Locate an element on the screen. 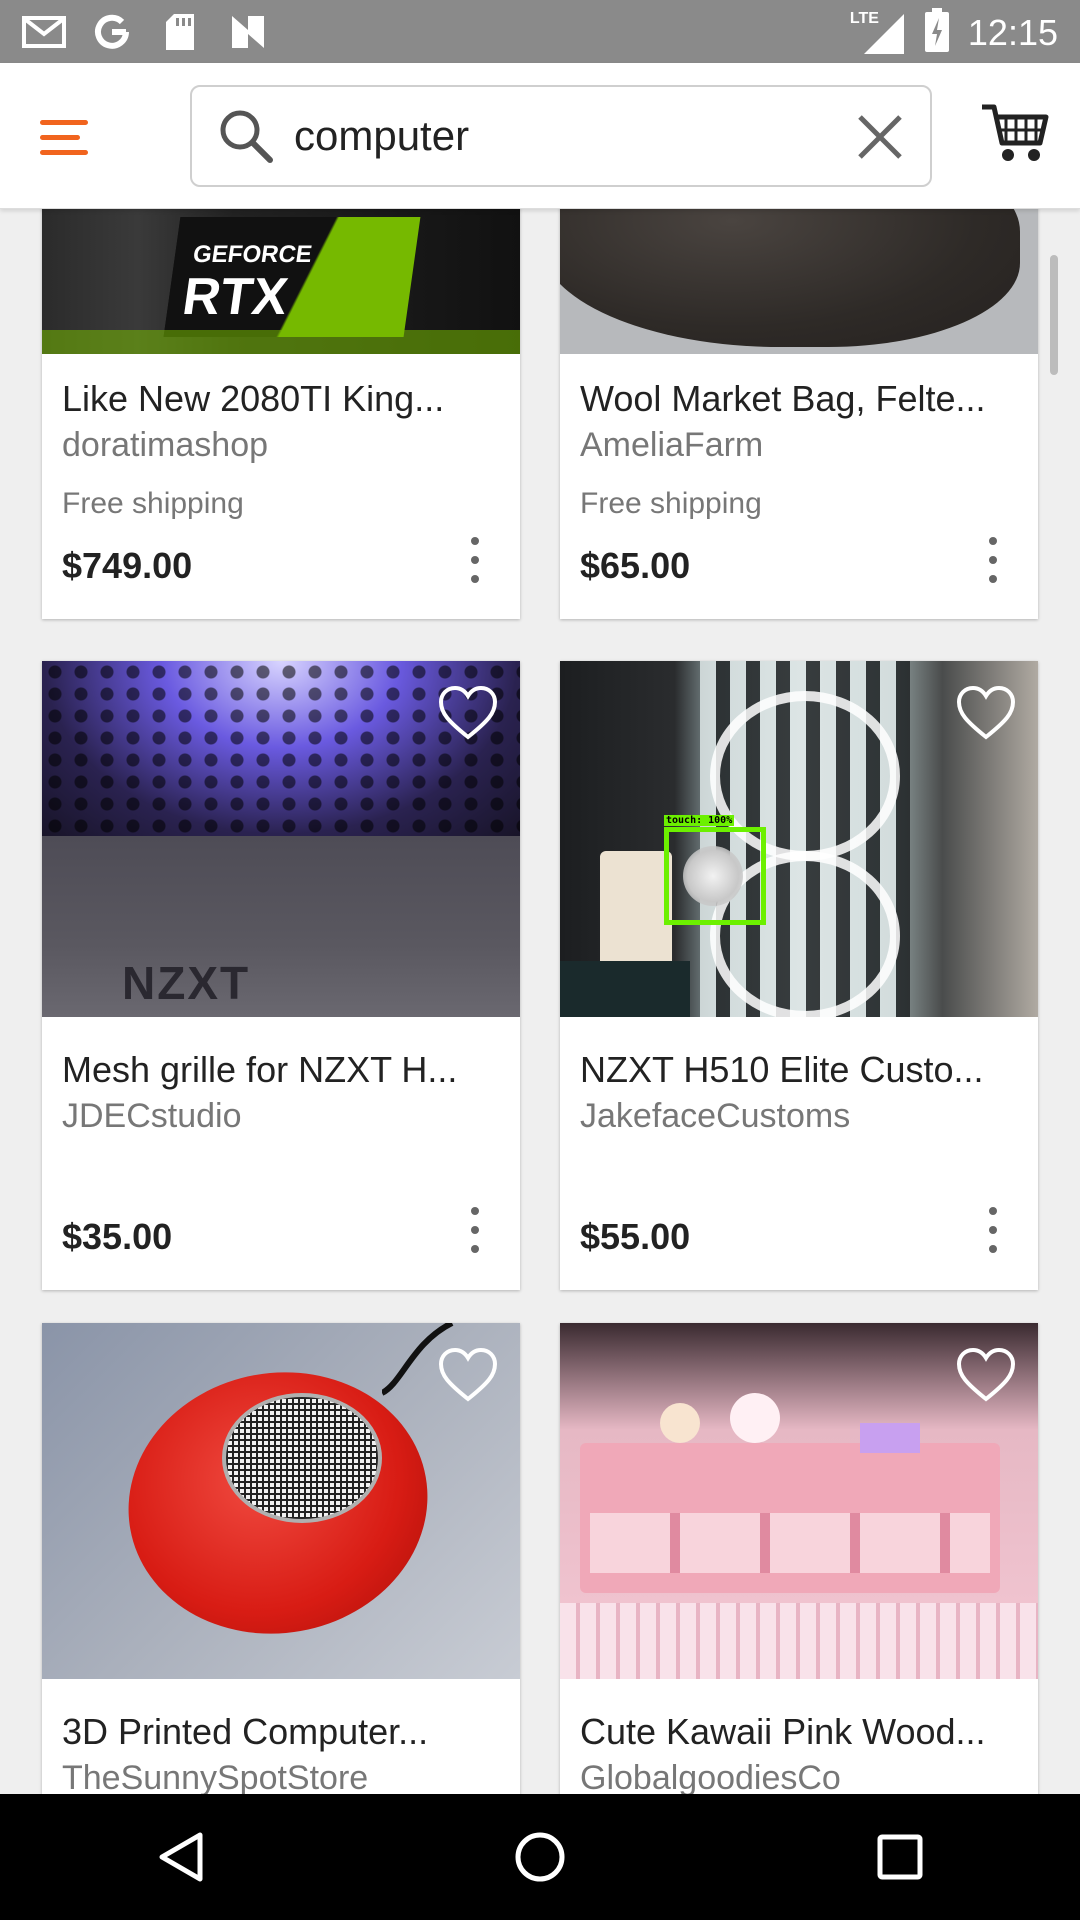 Image resolution: width=1080 pixels, height=1920 pixels. home-circle-icon is located at coordinates (540, 1857).